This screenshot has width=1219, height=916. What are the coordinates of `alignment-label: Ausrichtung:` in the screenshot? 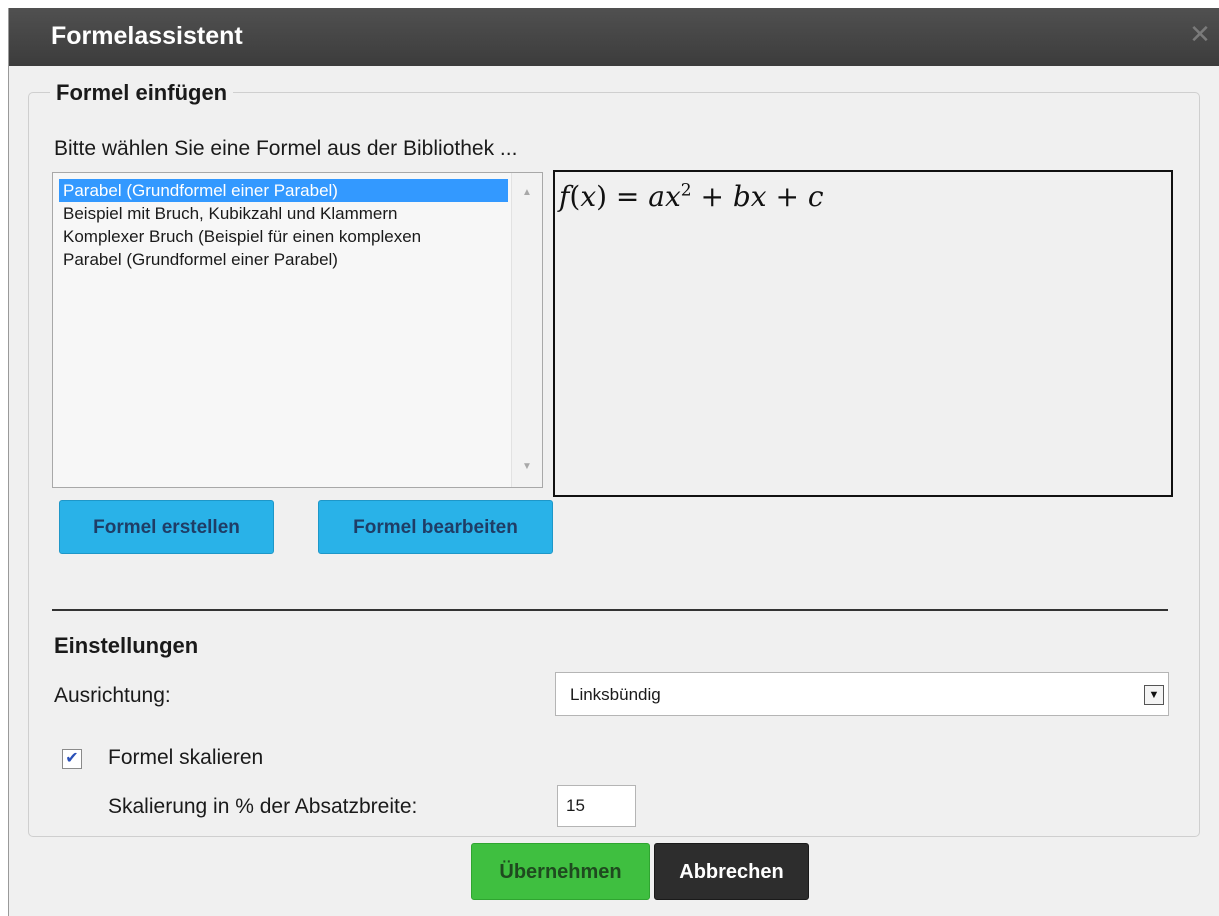 It's located at (112, 695).